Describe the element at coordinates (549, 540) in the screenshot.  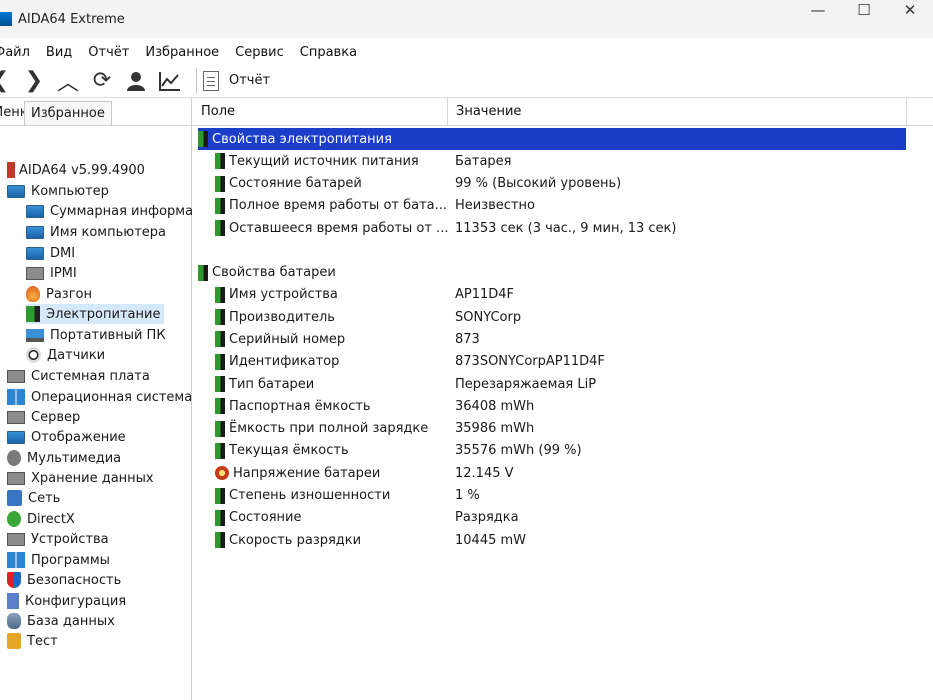
I see `property-row: Скорость разрядки 10445 mW` at that location.